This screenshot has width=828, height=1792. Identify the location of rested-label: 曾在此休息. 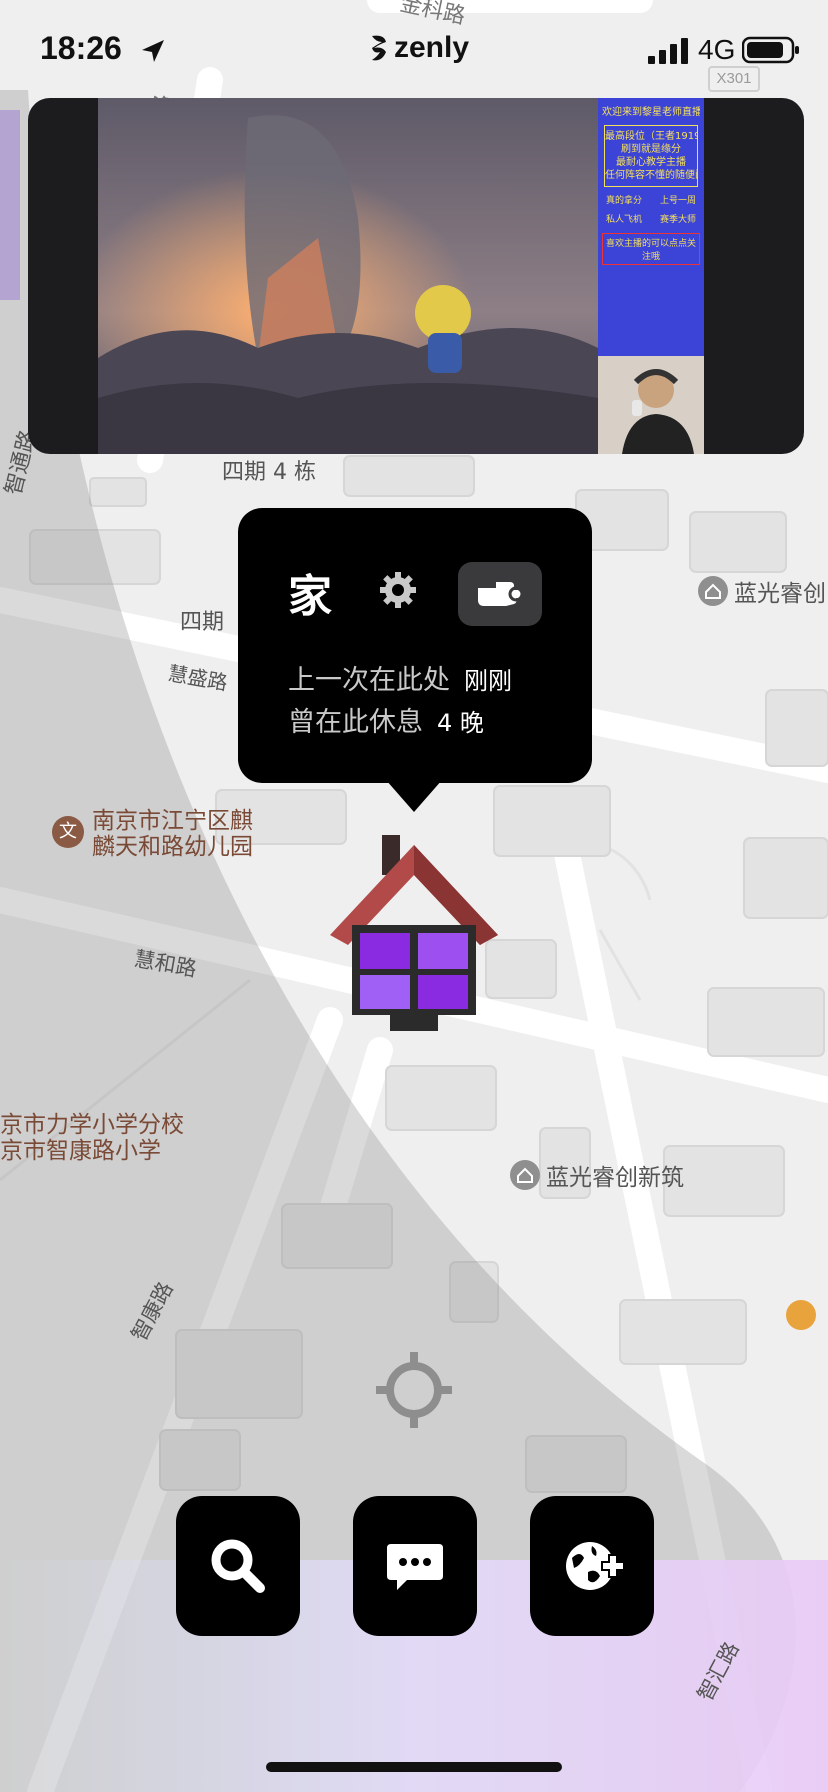
(355, 722).